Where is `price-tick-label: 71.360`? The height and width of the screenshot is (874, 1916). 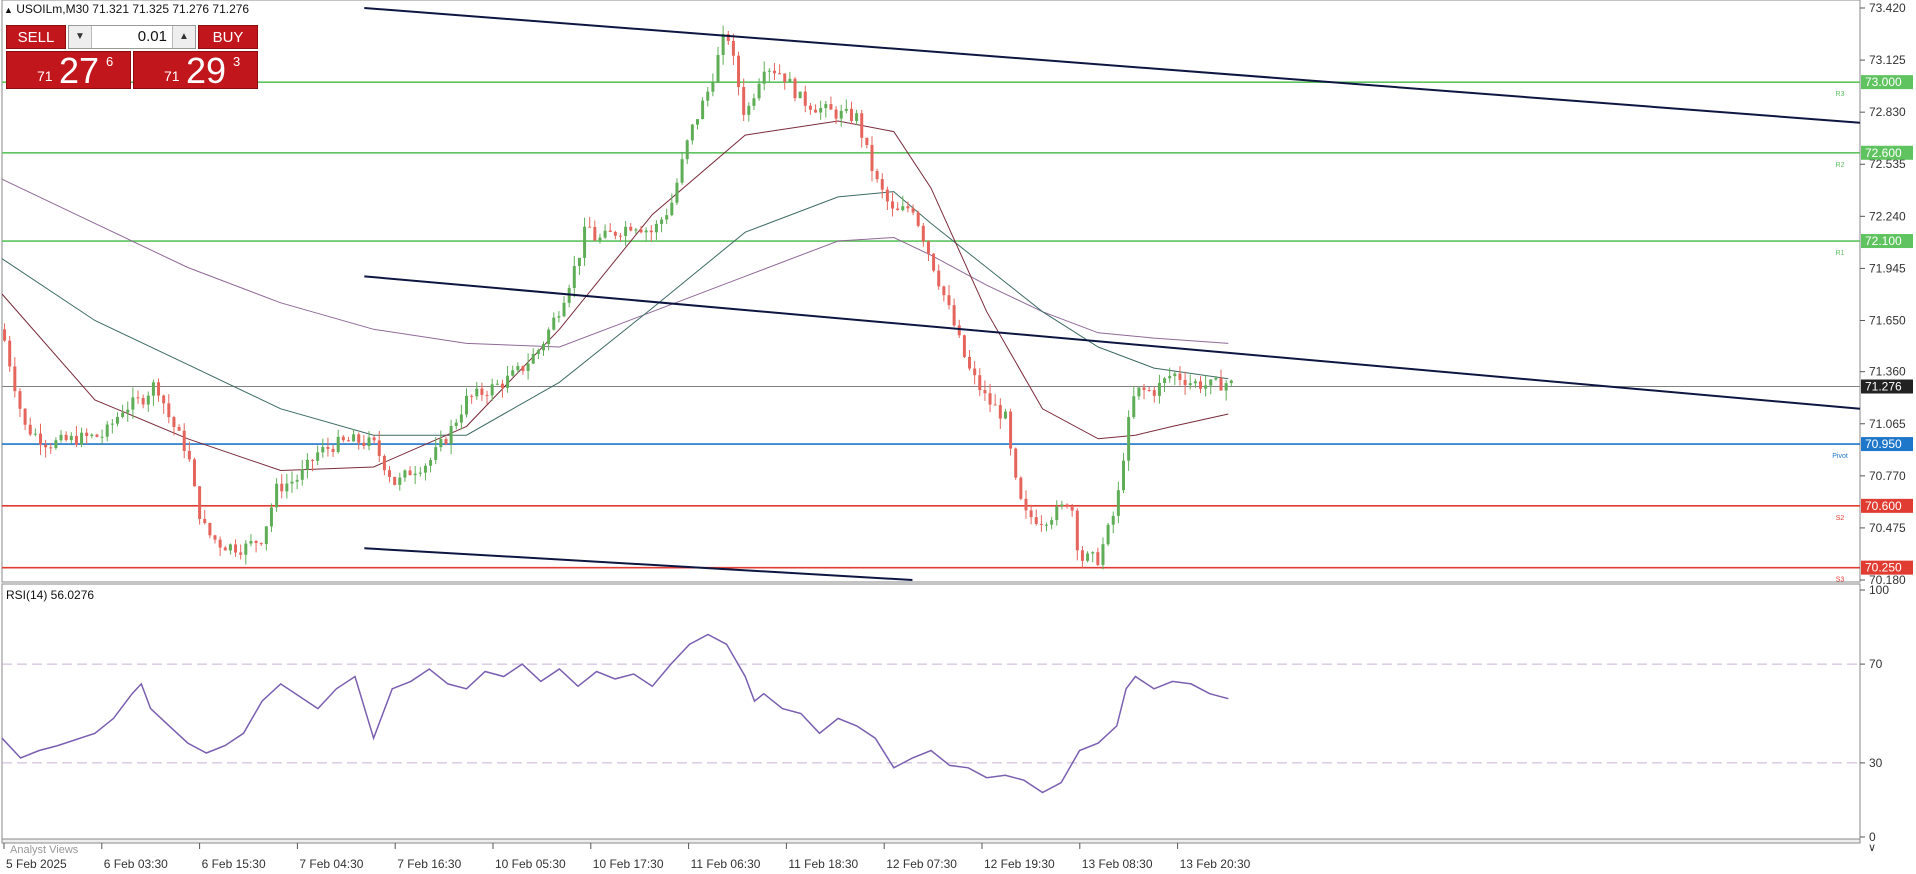
price-tick-label: 71.360 is located at coordinates (1887, 372).